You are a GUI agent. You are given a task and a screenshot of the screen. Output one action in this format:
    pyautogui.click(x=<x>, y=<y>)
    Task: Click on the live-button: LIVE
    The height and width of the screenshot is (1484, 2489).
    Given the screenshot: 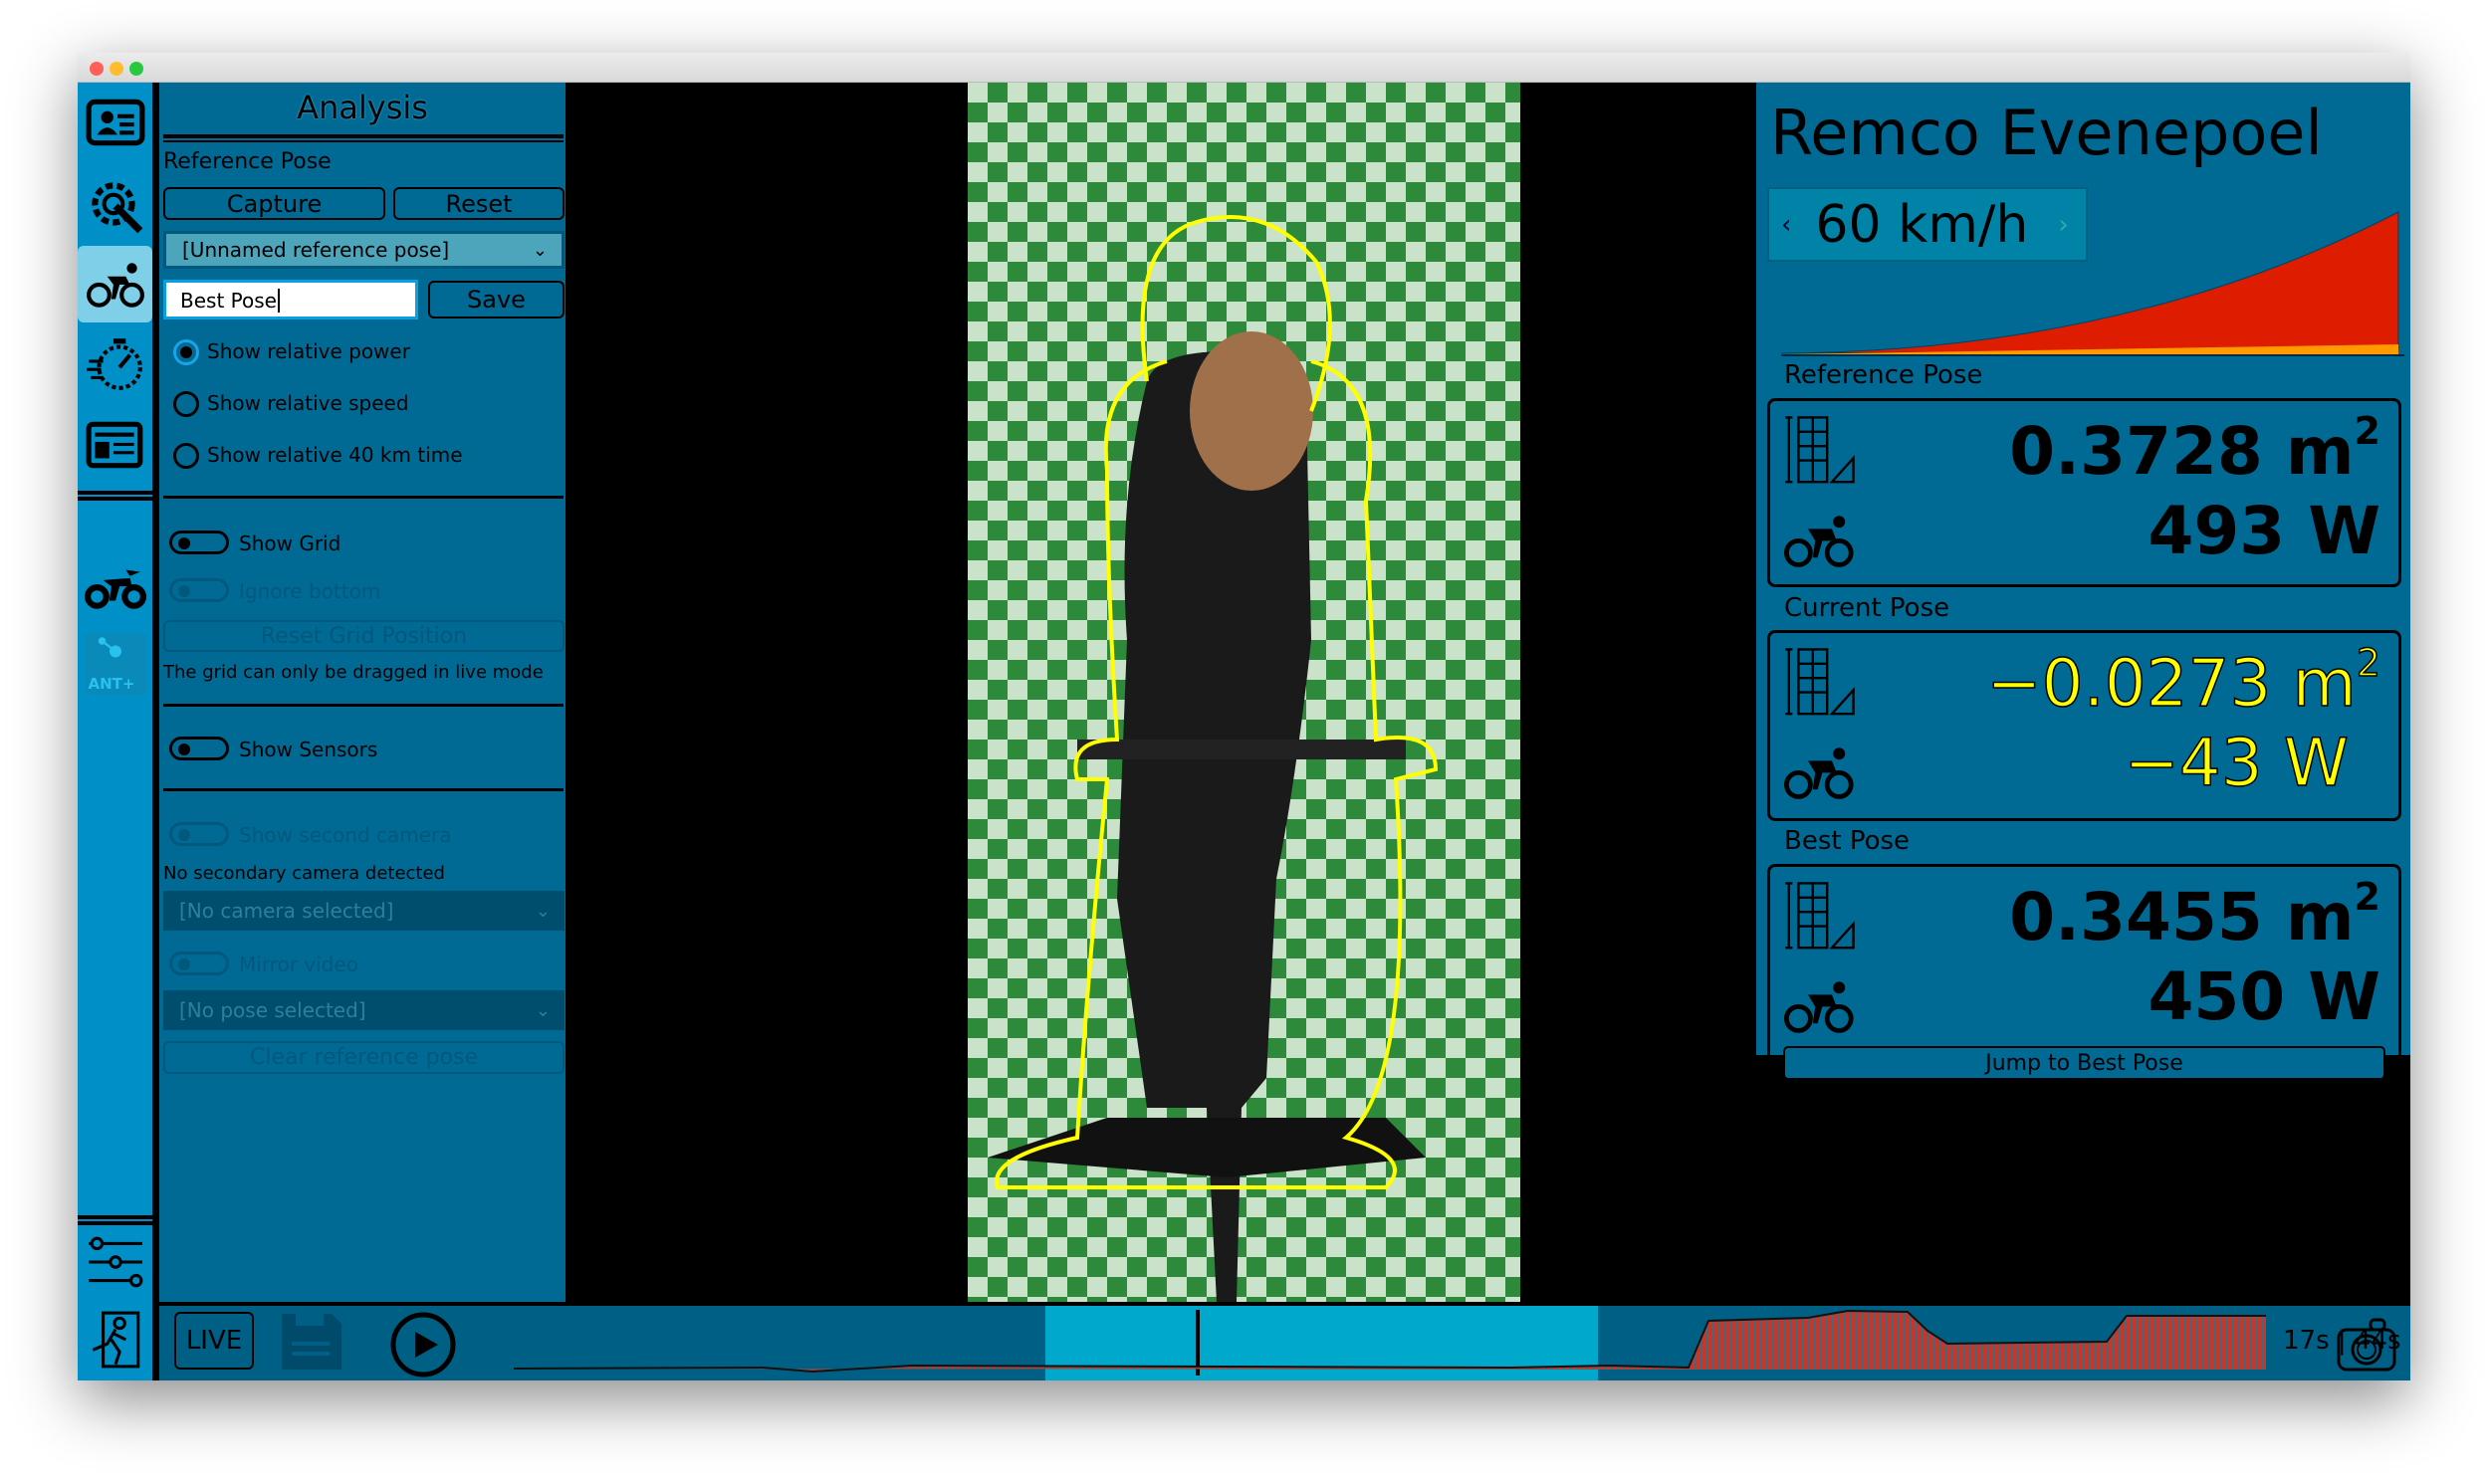 What is the action you would take?
    pyautogui.click(x=214, y=1341)
    